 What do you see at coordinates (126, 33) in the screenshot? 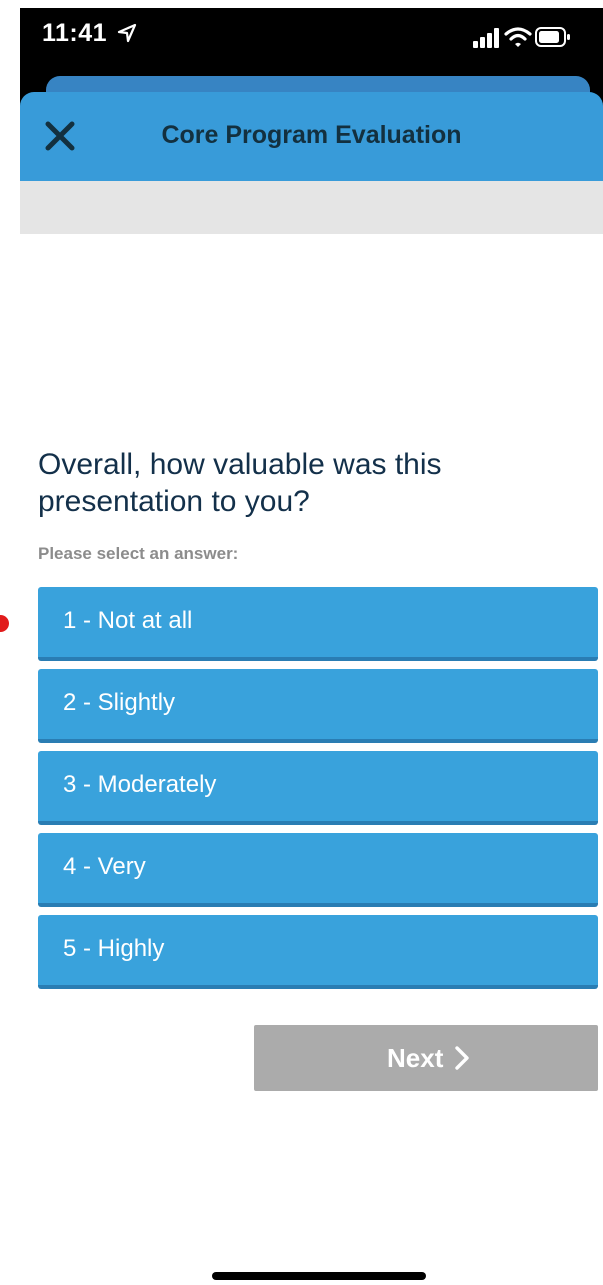
I see `location-arrow-icon` at bounding box center [126, 33].